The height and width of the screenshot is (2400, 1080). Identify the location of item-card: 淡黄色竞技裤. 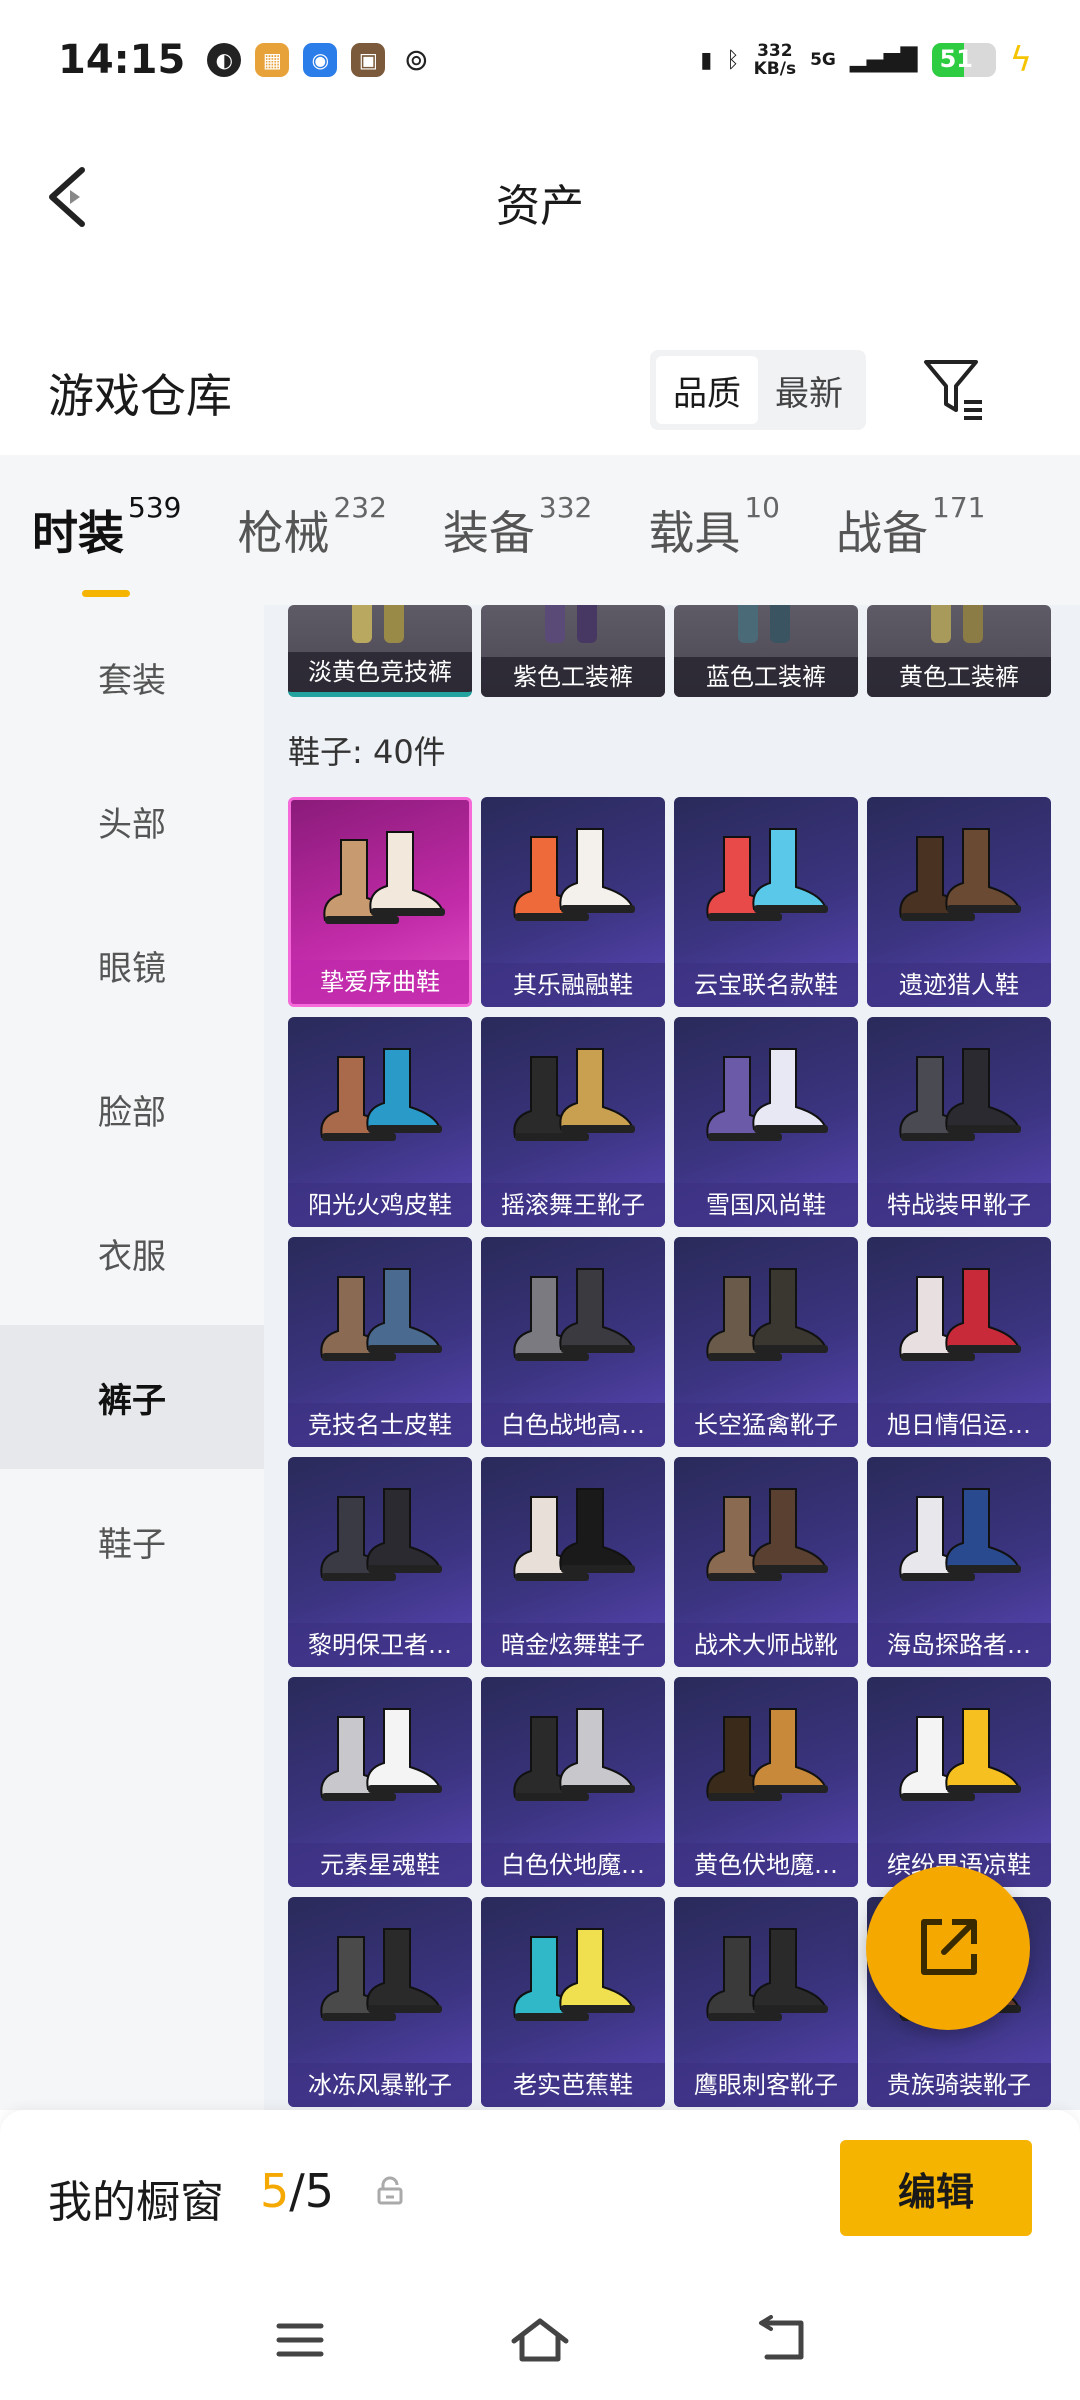
(380, 651).